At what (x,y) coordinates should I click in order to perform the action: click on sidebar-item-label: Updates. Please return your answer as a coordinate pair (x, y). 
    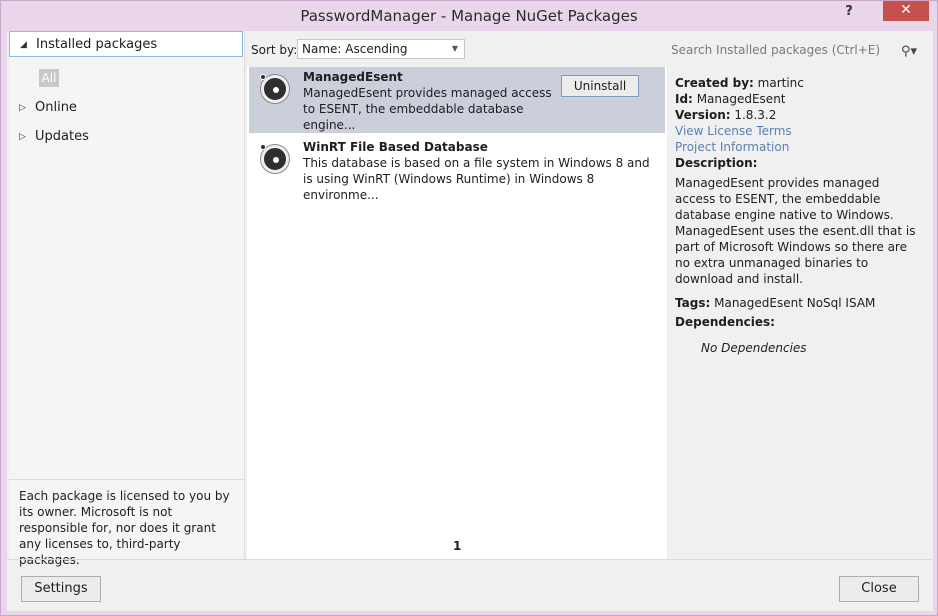
    Looking at the image, I should click on (62, 136).